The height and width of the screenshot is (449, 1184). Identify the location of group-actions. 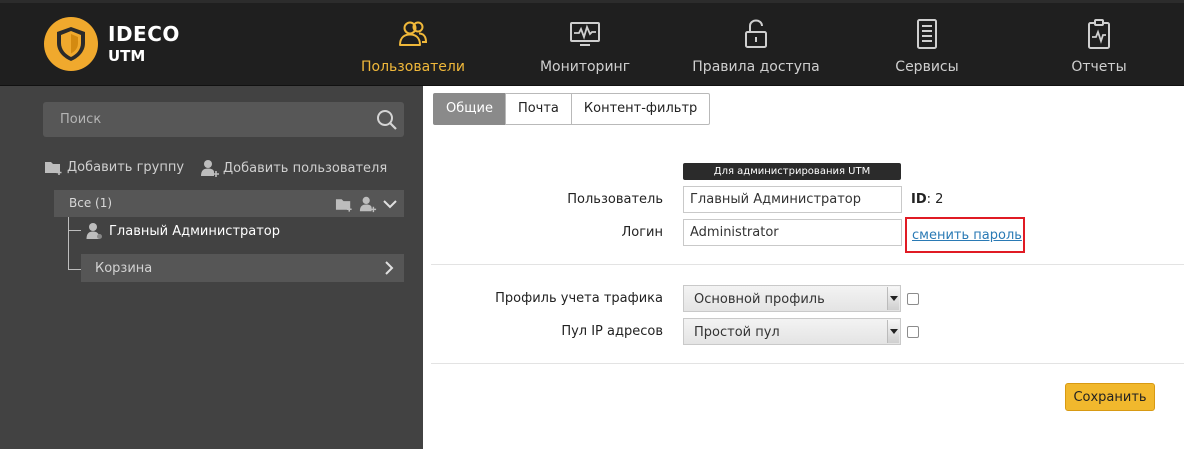
(366, 204).